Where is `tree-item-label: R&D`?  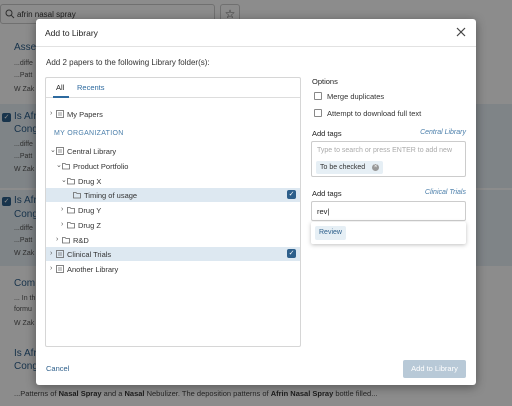 tree-item-label: R&D is located at coordinates (81, 240).